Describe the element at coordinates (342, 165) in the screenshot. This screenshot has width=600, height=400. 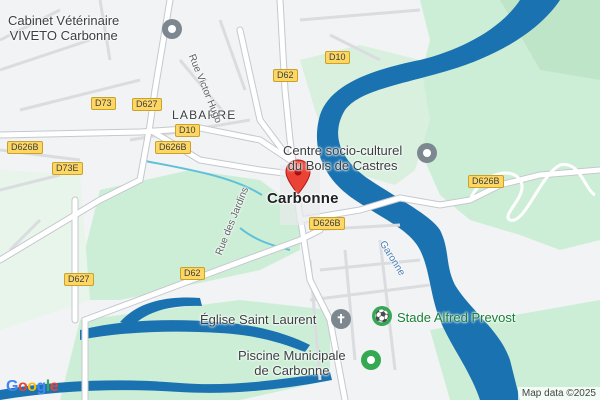
I see `poi-label-community-centre-line2: du Bois de Castres` at that location.